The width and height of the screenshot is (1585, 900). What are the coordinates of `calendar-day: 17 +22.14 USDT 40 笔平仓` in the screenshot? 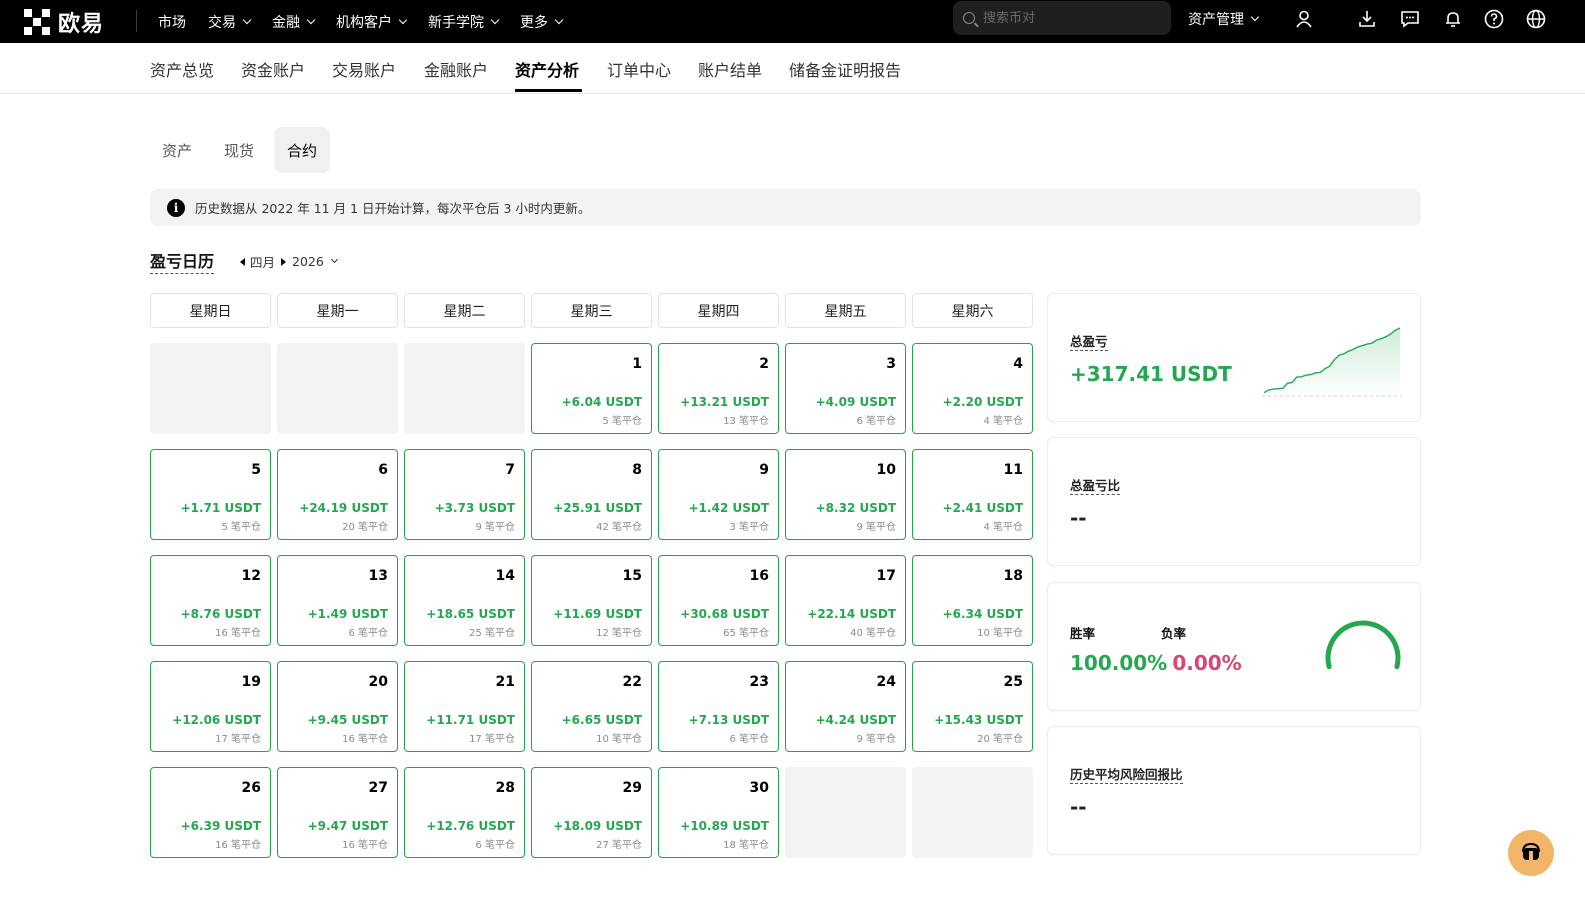 It's located at (845, 600).